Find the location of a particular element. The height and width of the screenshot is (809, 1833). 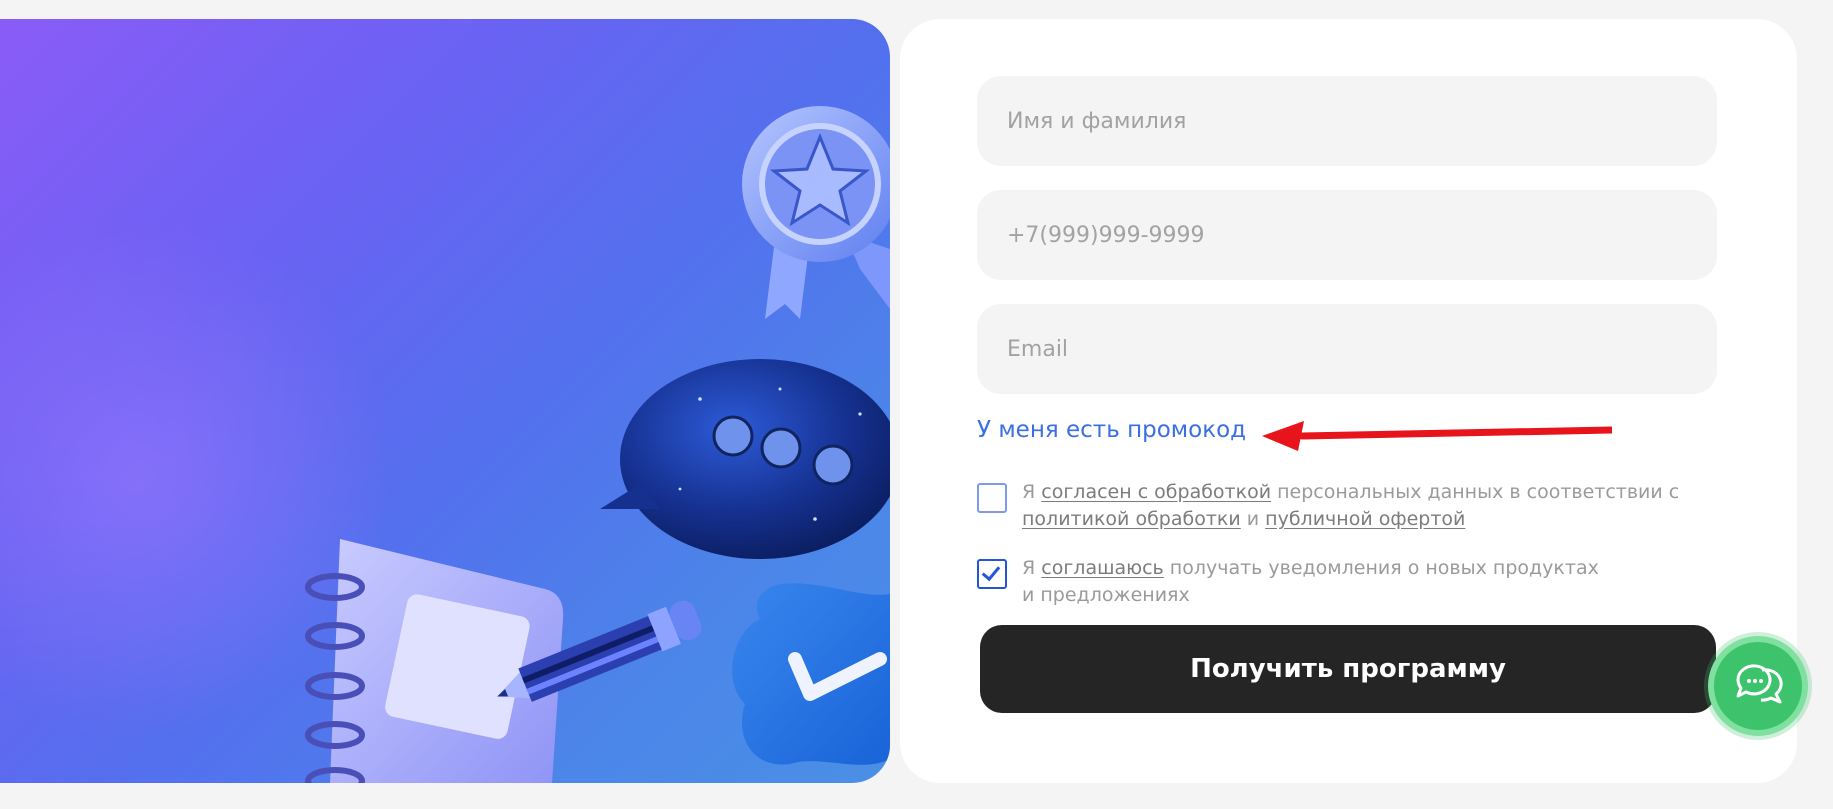

medal-icon is located at coordinates (816, 212).